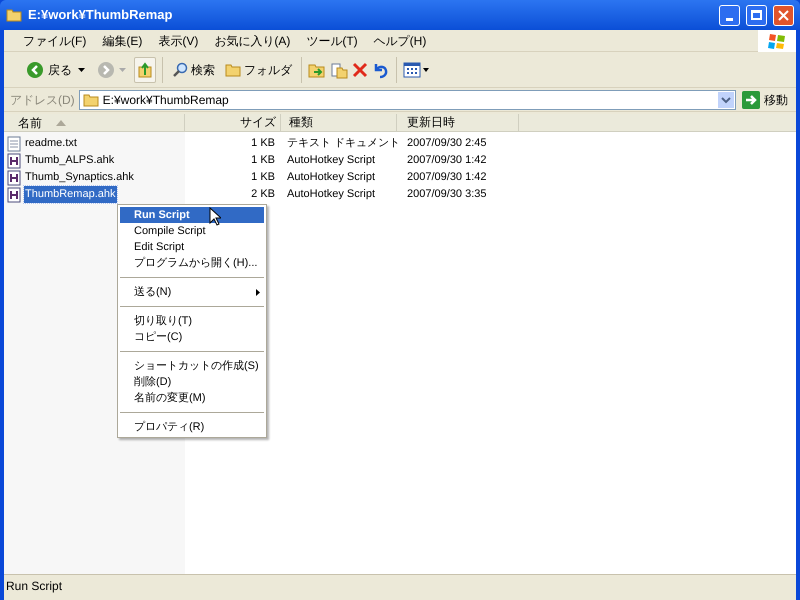 The width and height of the screenshot is (800, 600). Describe the element at coordinates (192, 382) in the screenshot. I see `menu-item: 削除(D)` at that location.